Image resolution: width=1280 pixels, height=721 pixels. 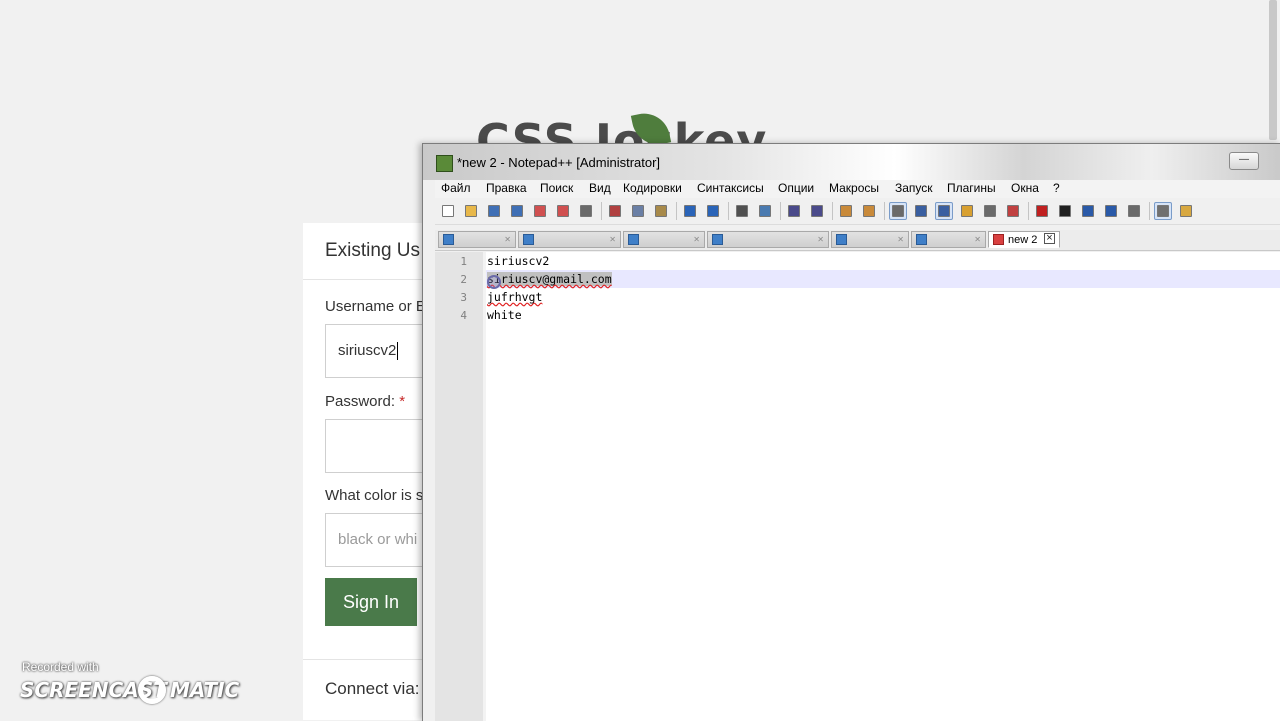 What do you see at coordinates (556, 188) in the screenshot?
I see `menu-search: Поиск` at bounding box center [556, 188].